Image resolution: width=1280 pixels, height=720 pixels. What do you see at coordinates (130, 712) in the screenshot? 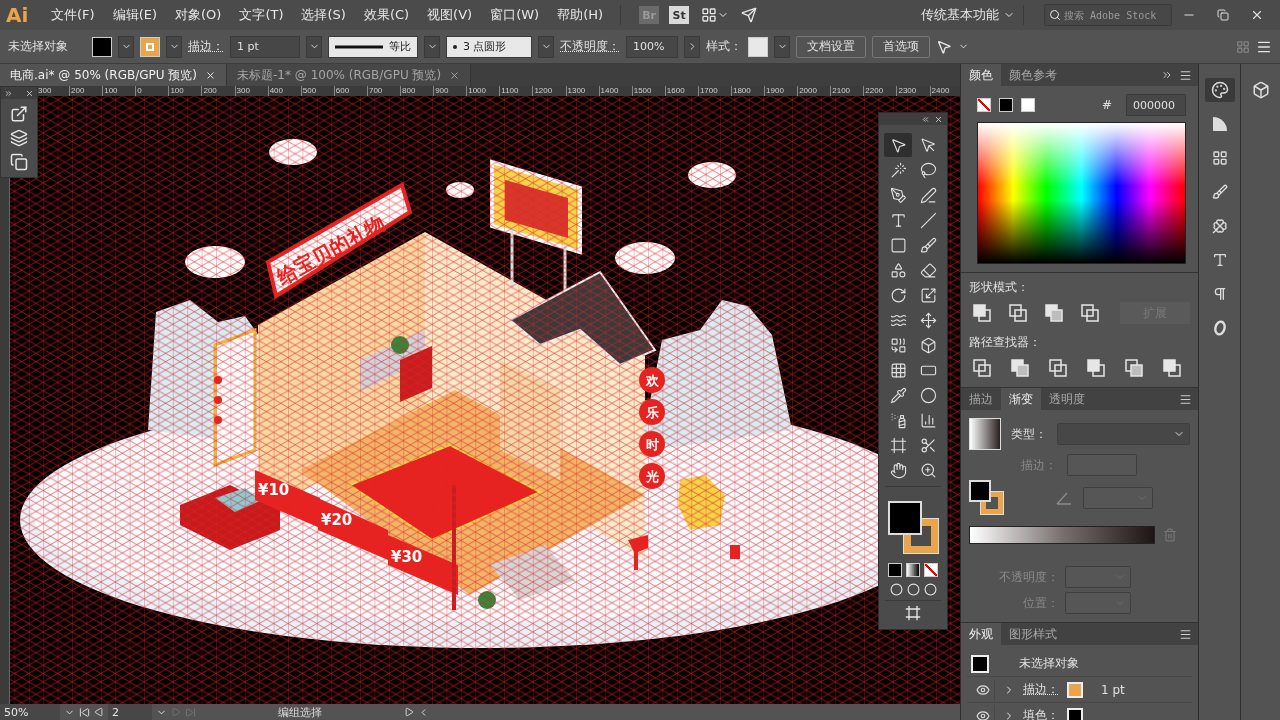
I see `artboard-field: 2` at bounding box center [130, 712].